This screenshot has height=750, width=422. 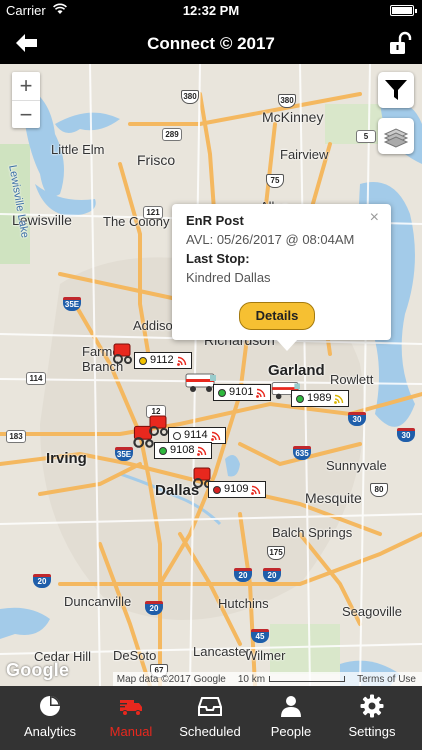 I want to click on unit-label: 9101, so click(x=242, y=392).